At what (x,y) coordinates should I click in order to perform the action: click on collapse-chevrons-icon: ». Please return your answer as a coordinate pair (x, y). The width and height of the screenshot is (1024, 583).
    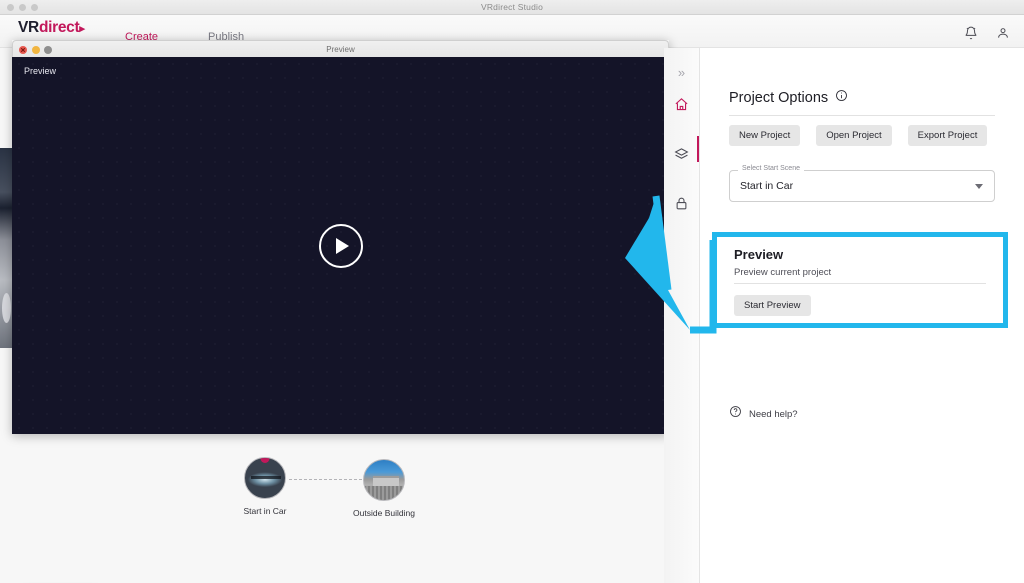
    Looking at the image, I should click on (682, 72).